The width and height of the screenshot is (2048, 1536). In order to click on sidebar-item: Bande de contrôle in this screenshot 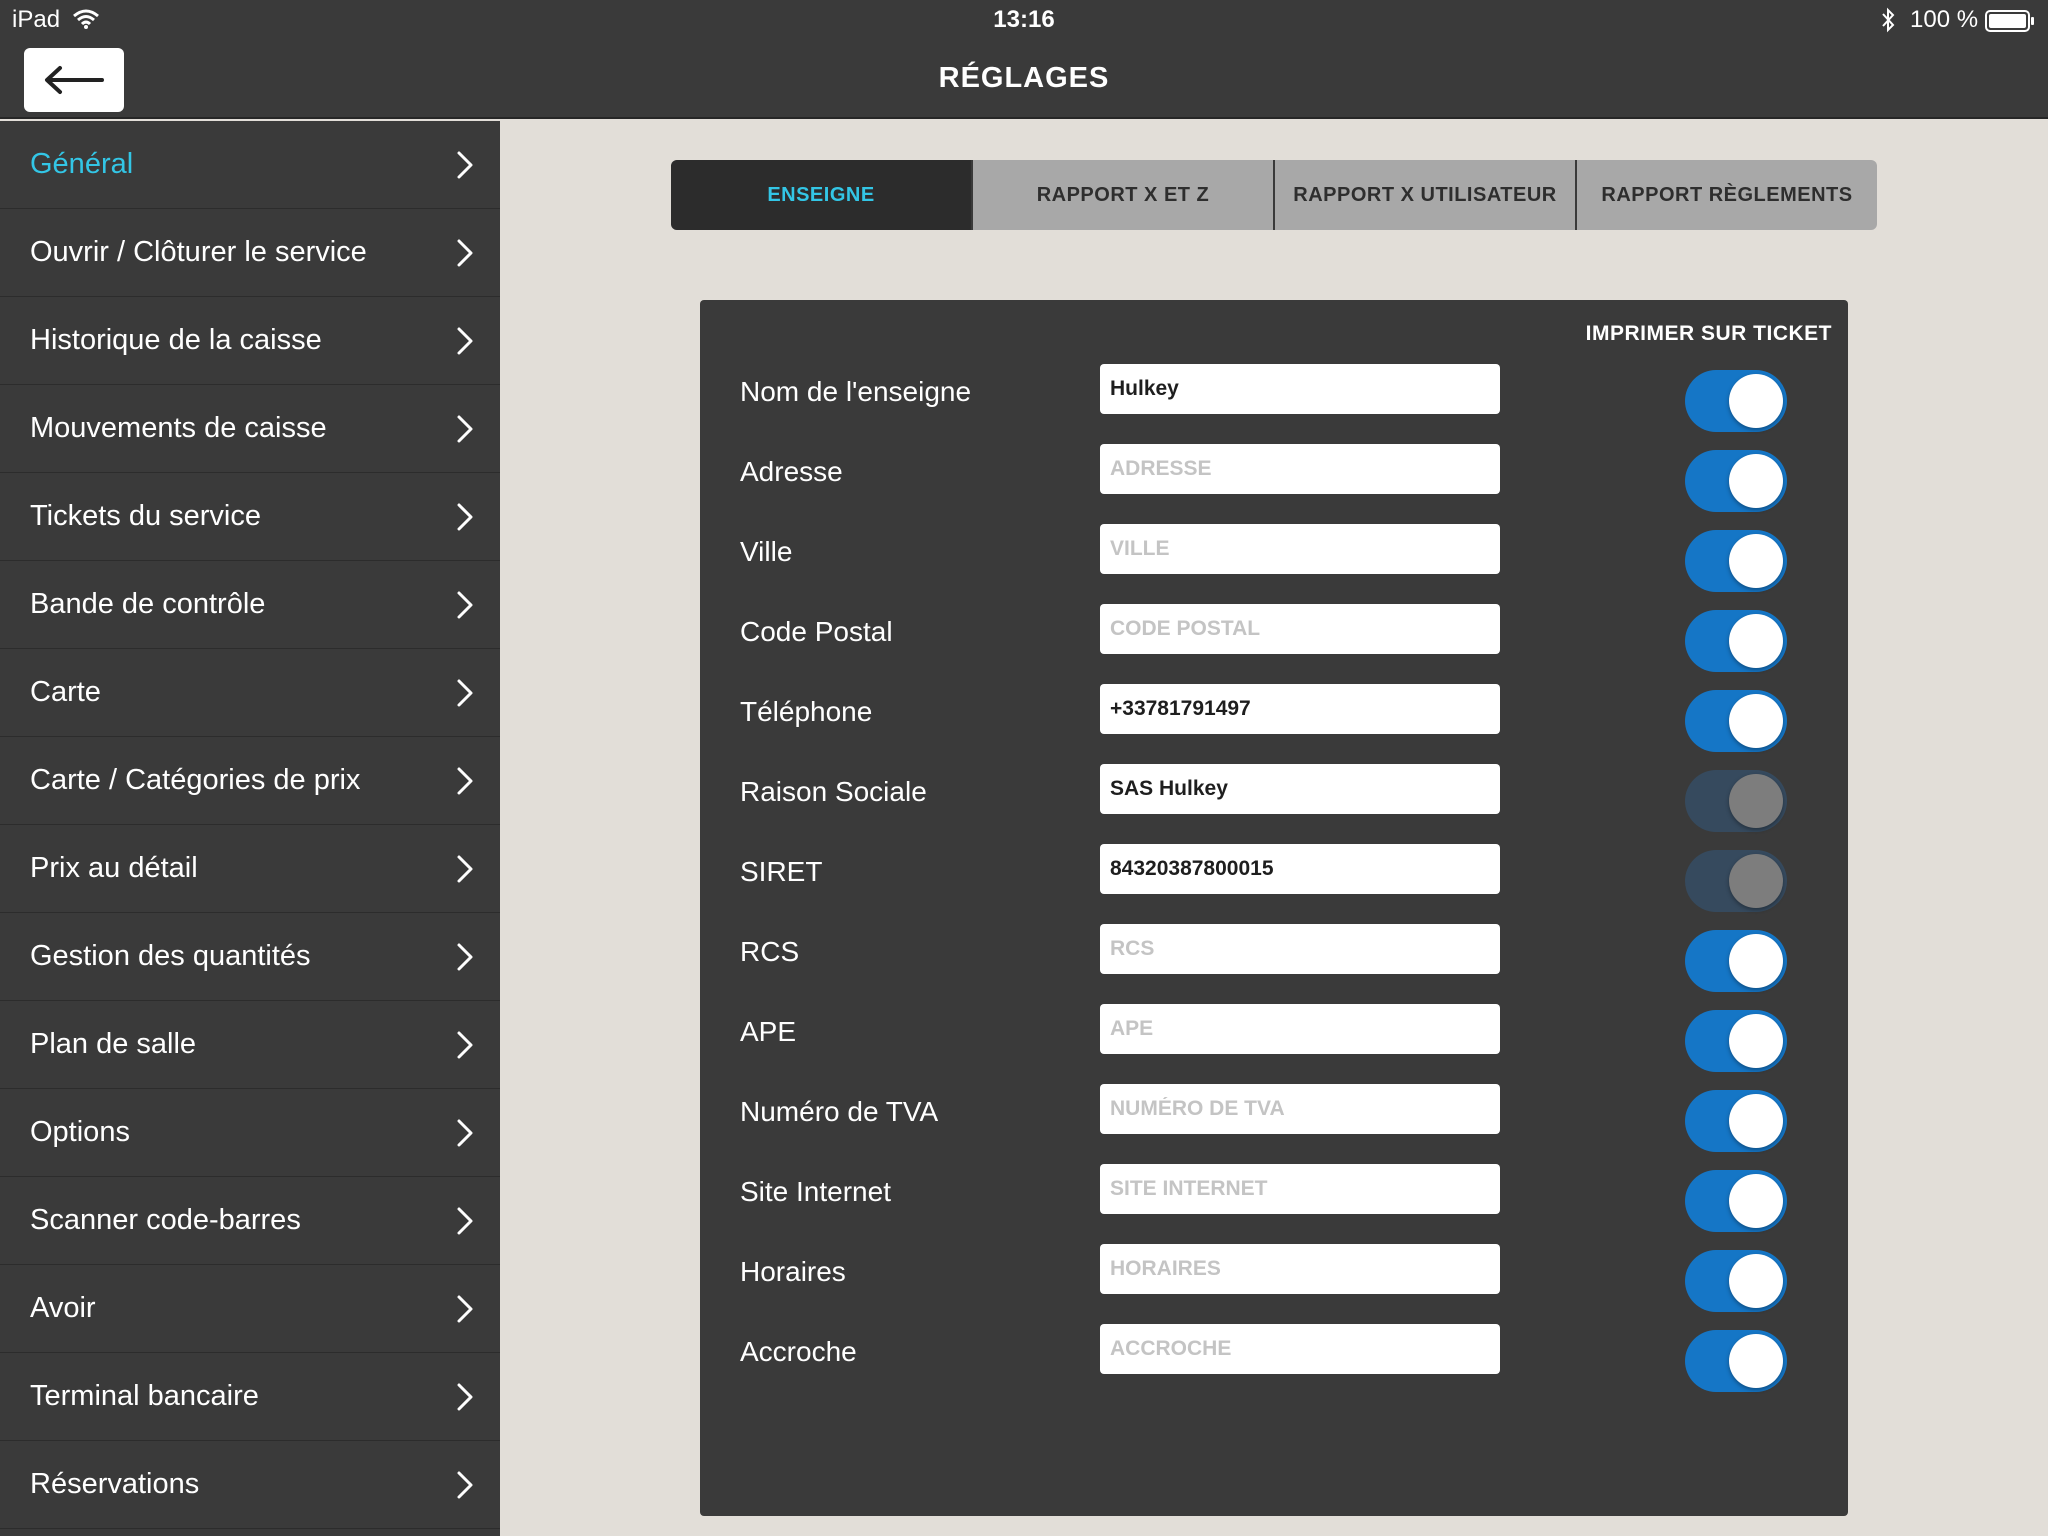, I will do `click(250, 605)`.